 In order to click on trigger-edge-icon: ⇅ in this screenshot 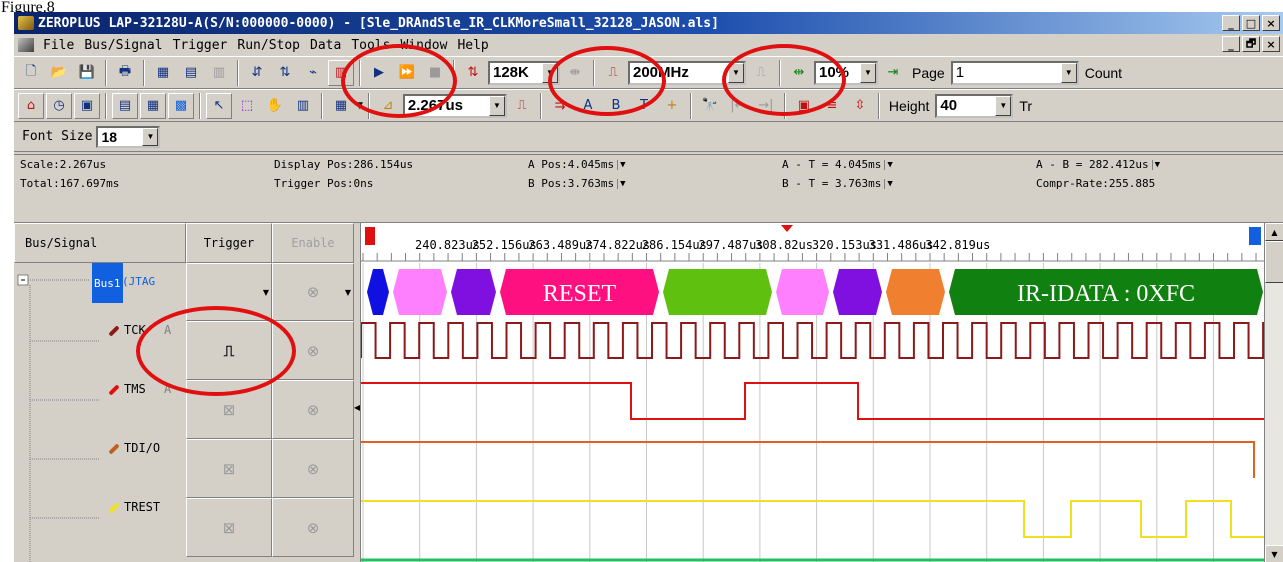, I will do `click(285, 72)`.